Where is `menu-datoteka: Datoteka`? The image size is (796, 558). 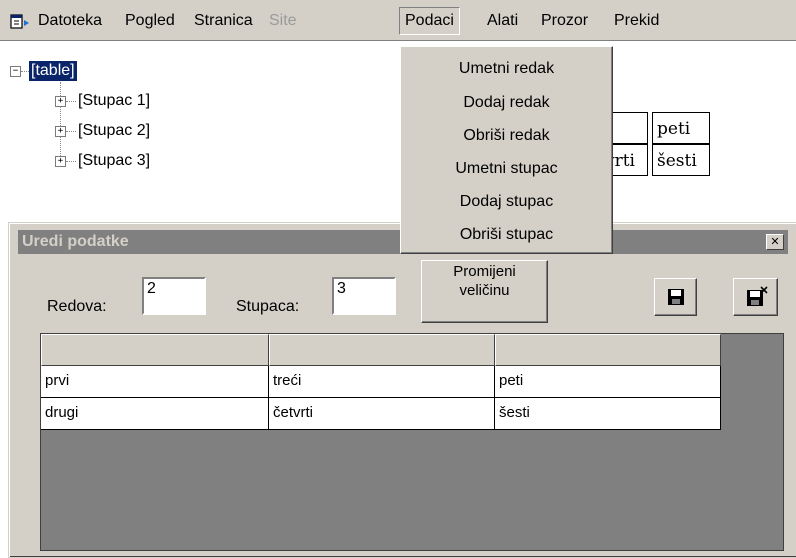
menu-datoteka: Datoteka is located at coordinates (70, 21).